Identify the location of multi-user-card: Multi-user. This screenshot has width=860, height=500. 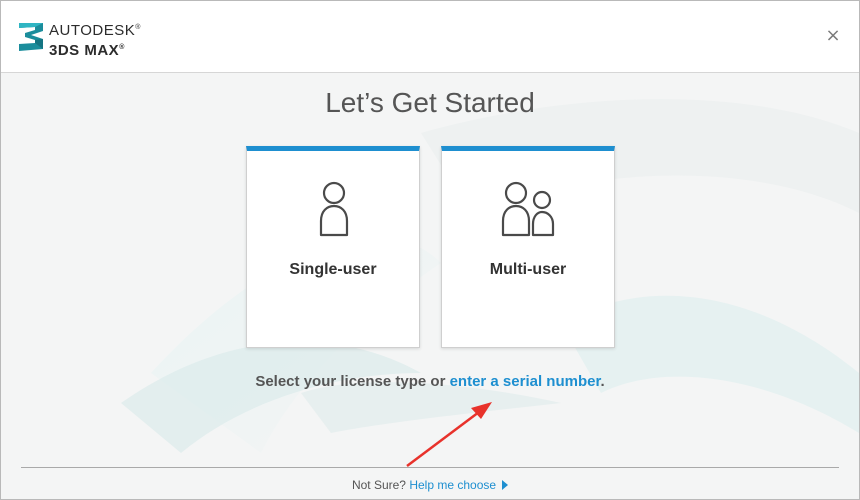
(528, 247).